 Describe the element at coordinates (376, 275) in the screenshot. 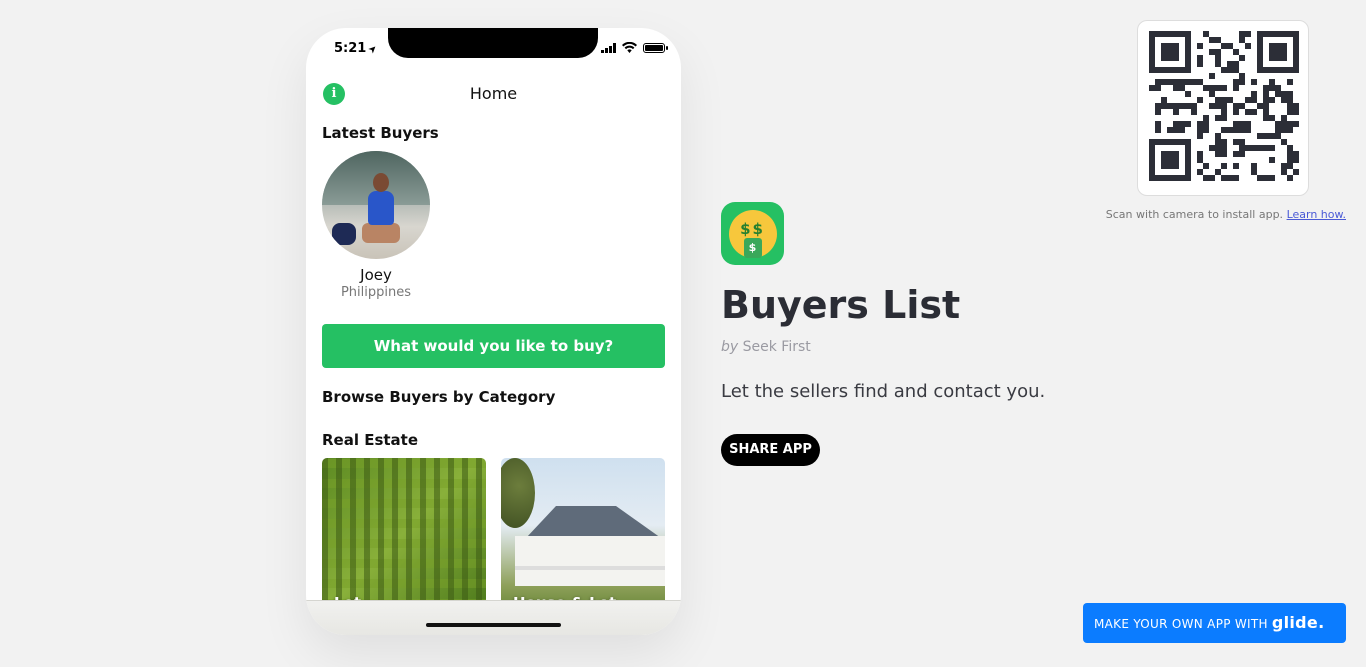

I see `buyer-name: Joey` at that location.